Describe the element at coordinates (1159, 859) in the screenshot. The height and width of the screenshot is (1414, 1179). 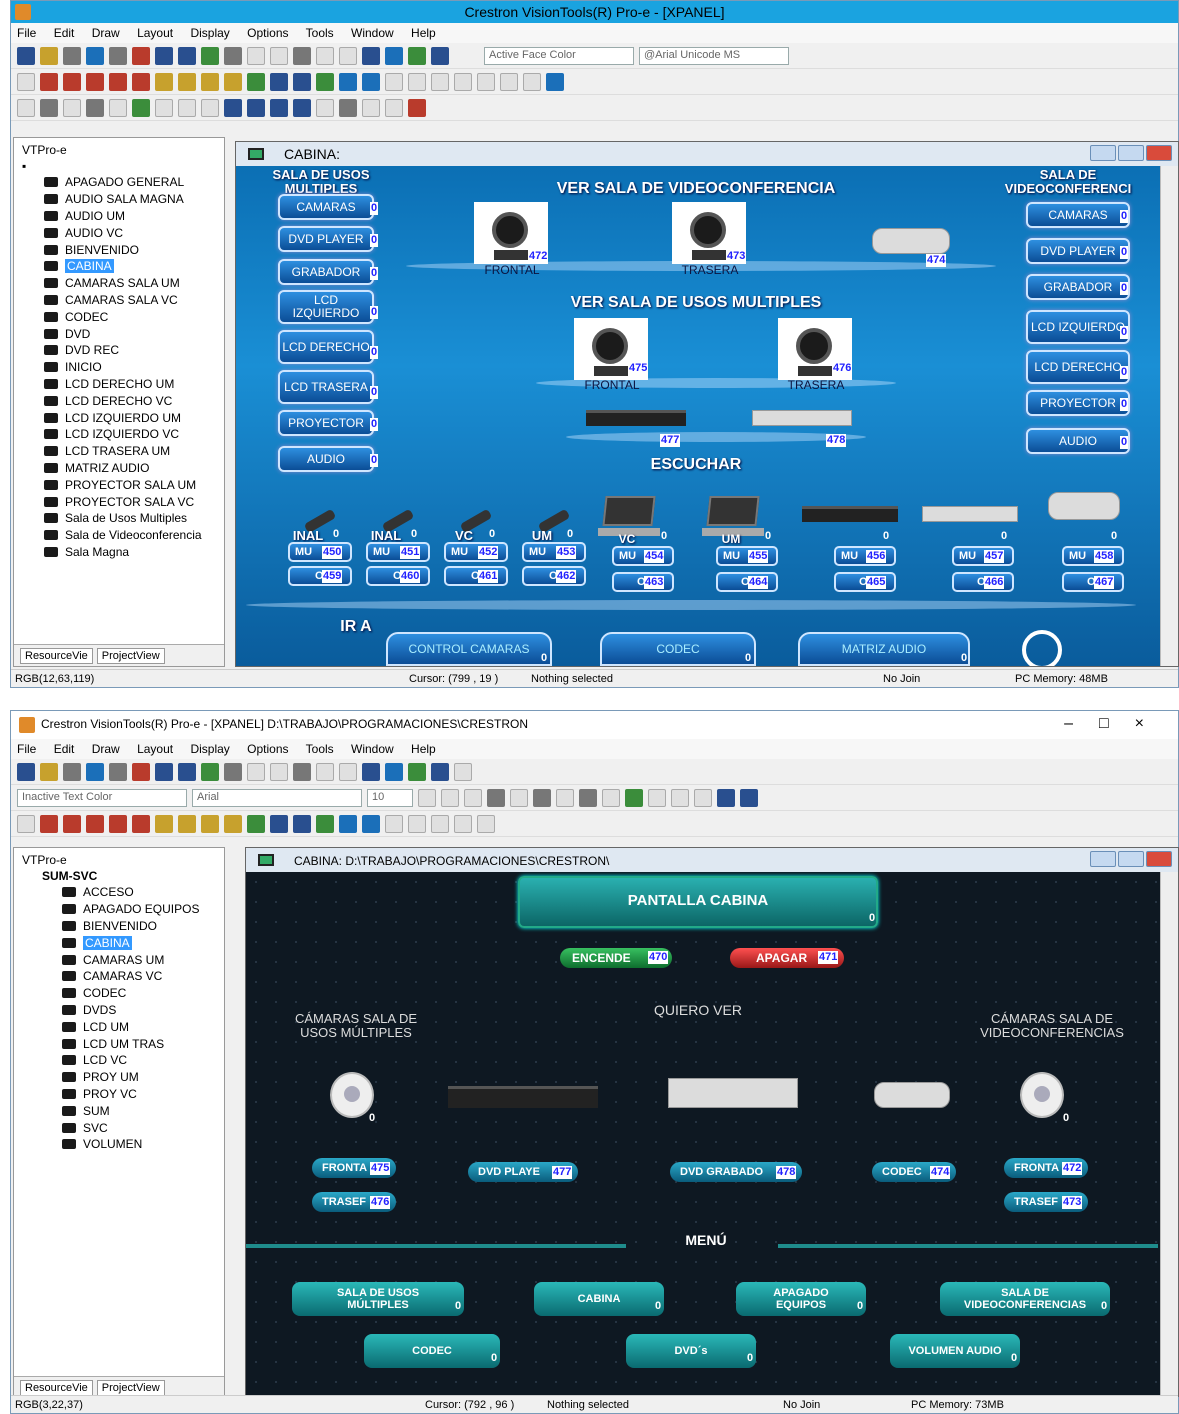
I see `close-button` at that location.